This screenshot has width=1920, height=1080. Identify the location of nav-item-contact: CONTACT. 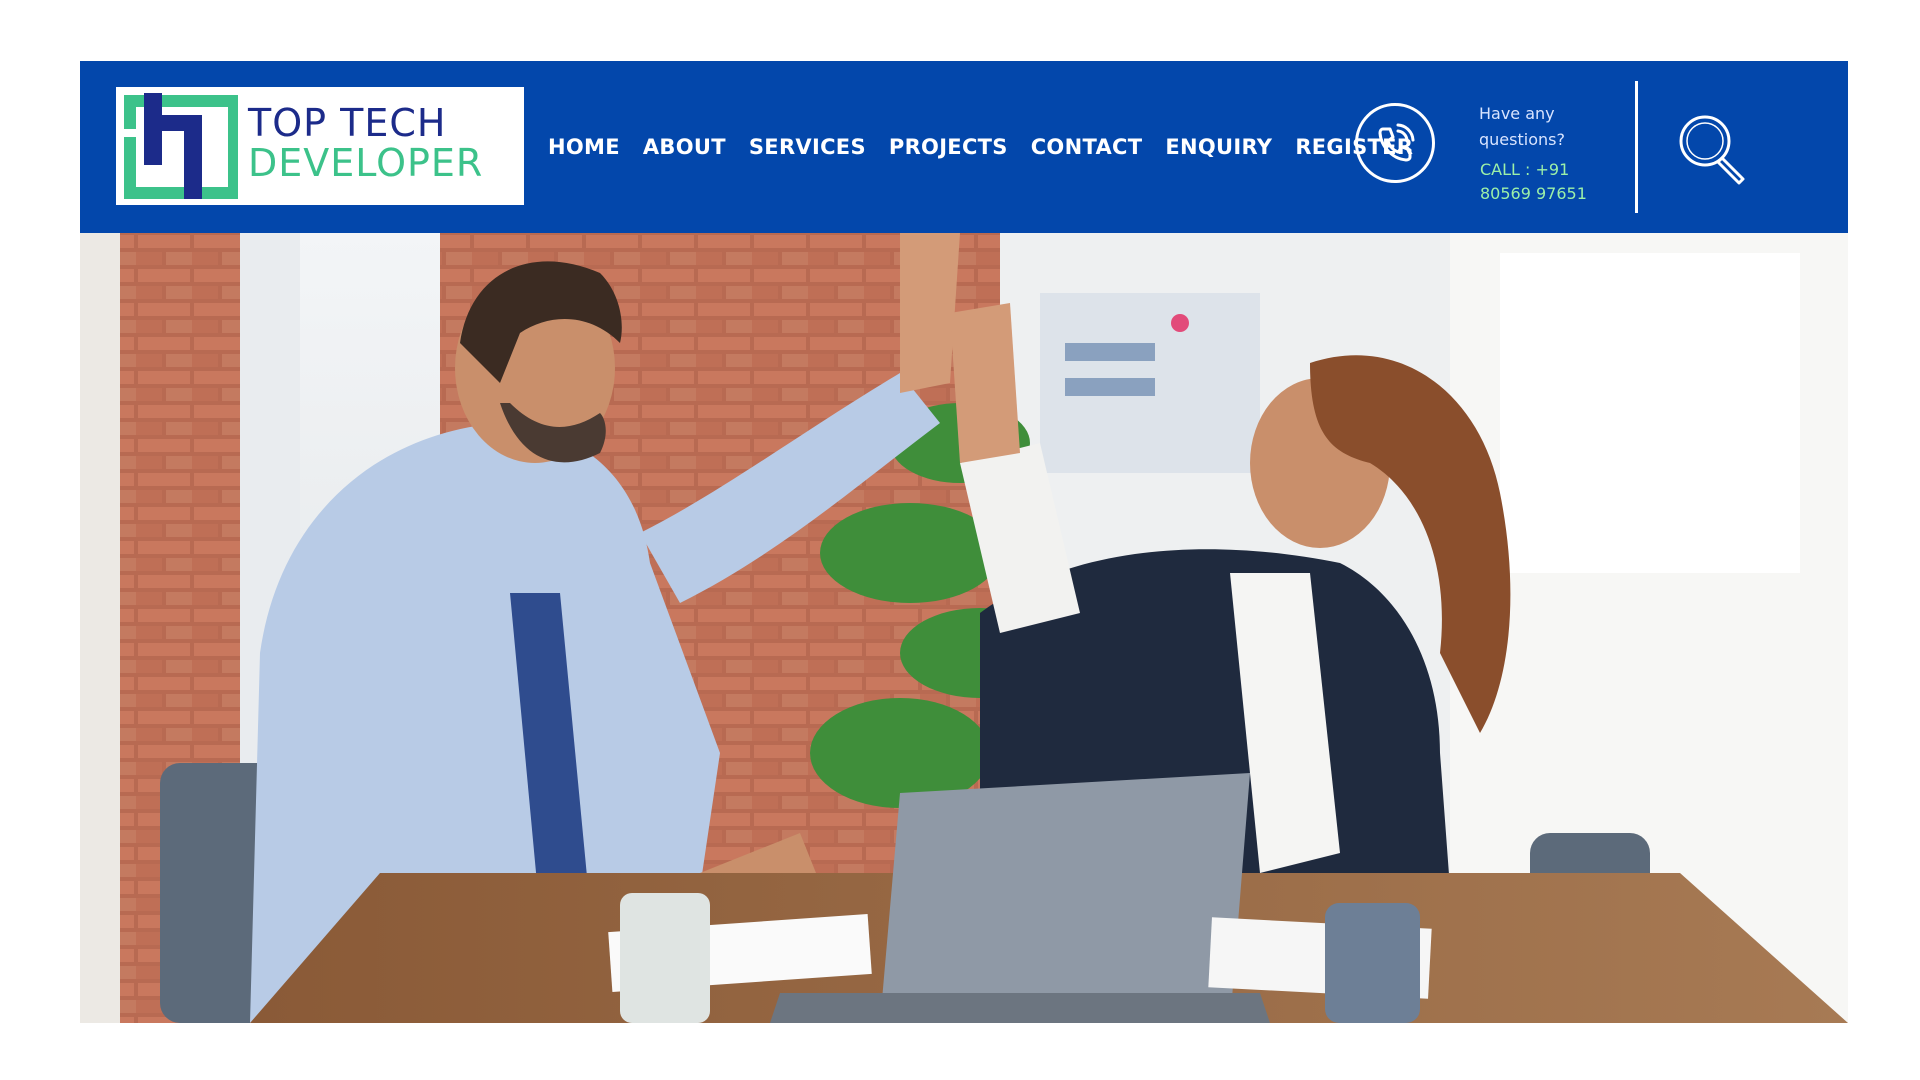
(1087, 147).